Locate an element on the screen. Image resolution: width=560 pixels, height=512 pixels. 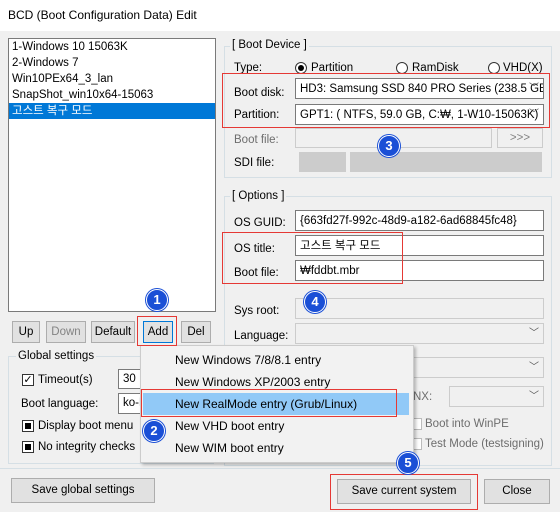
timeout-label: Timeout(s) is located at coordinates (65, 380).